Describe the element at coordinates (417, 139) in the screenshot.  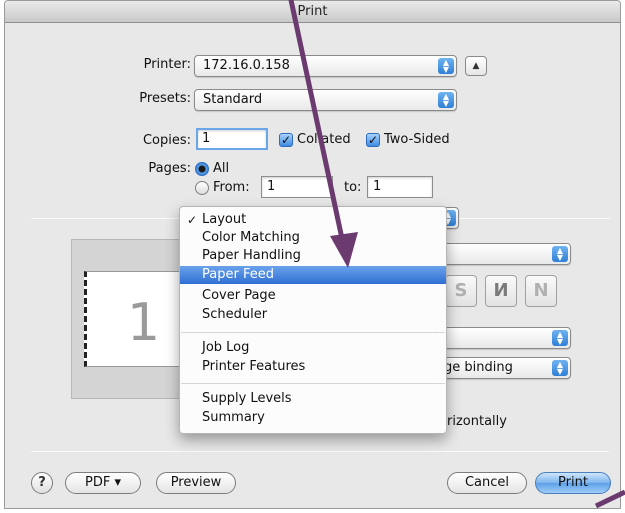
I see `two-sided-label: Two-Sided` at that location.